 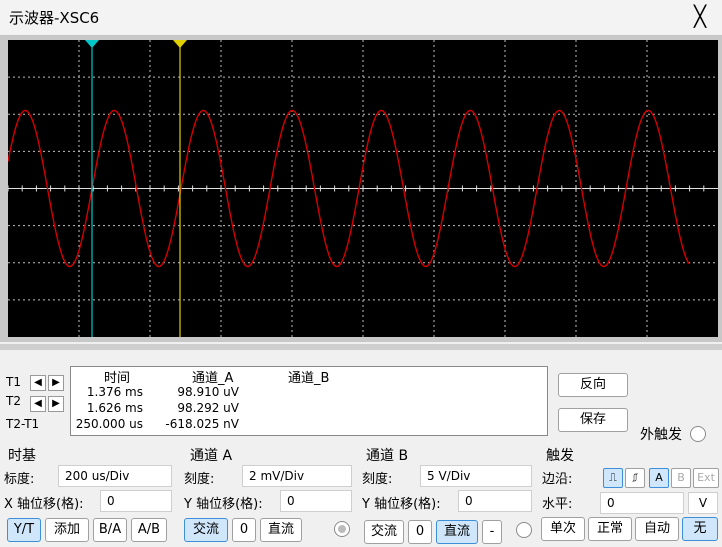 I want to click on channel-a-scale-field: 2 mV/Div, so click(x=297, y=476).